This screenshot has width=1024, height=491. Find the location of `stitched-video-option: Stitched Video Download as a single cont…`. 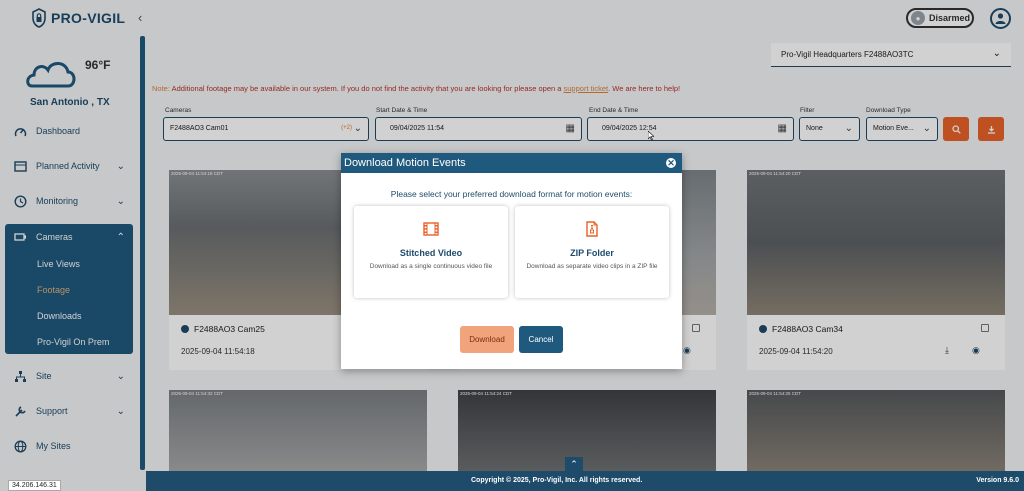

stitched-video-option: Stitched Video Download as a single cont… is located at coordinates (431, 252).